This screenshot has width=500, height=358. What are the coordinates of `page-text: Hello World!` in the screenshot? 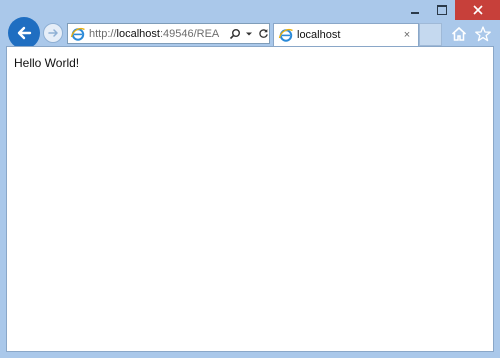 It's located at (47, 63).